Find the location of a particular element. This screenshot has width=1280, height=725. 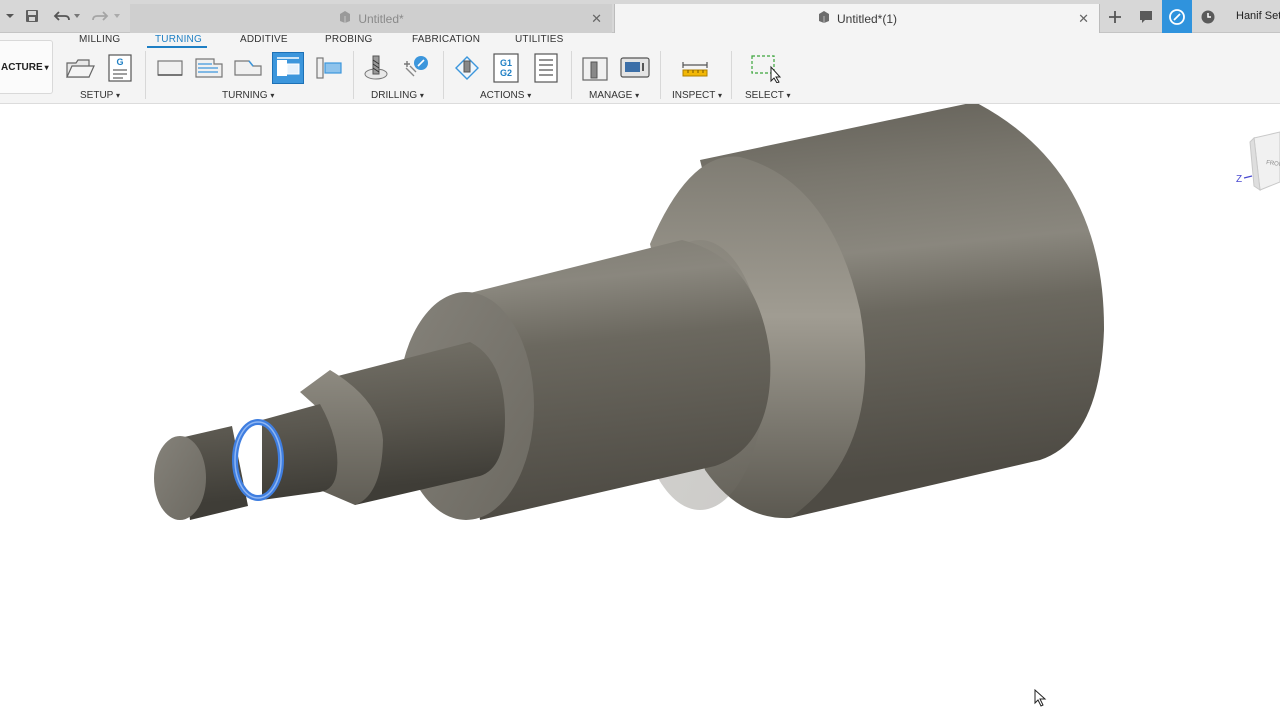

tab-probing: PROBING is located at coordinates (349, 39).